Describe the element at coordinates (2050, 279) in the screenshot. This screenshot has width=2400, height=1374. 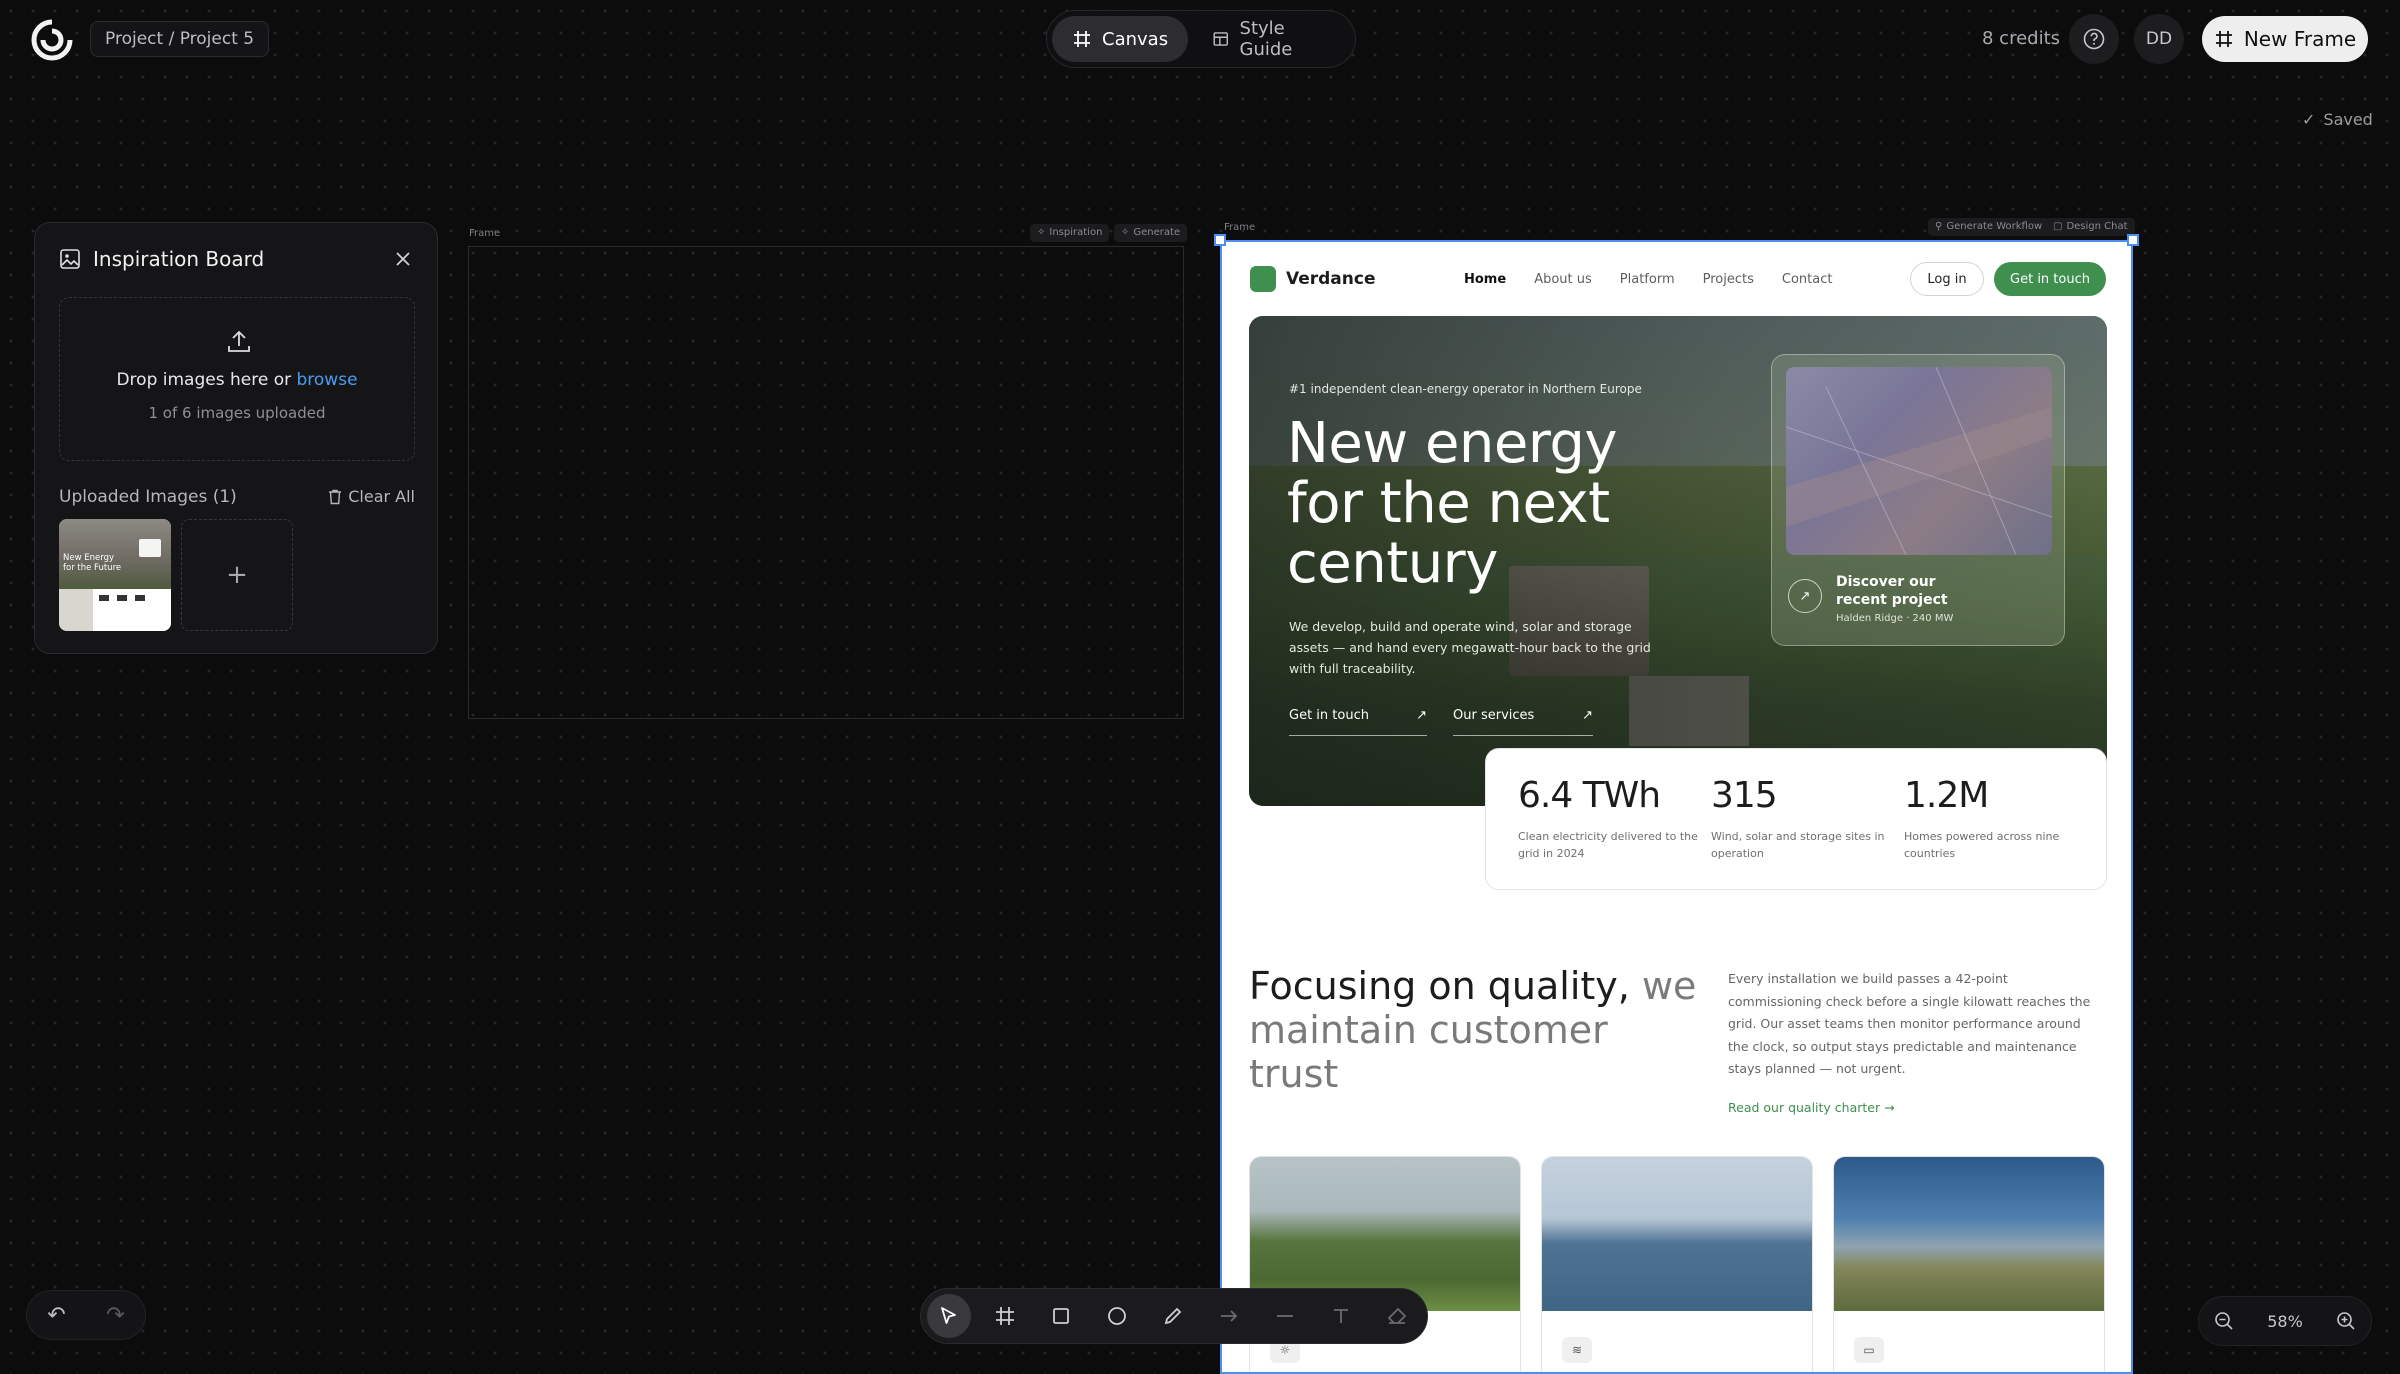
I see `get-in-touch-button: Get in touch` at that location.